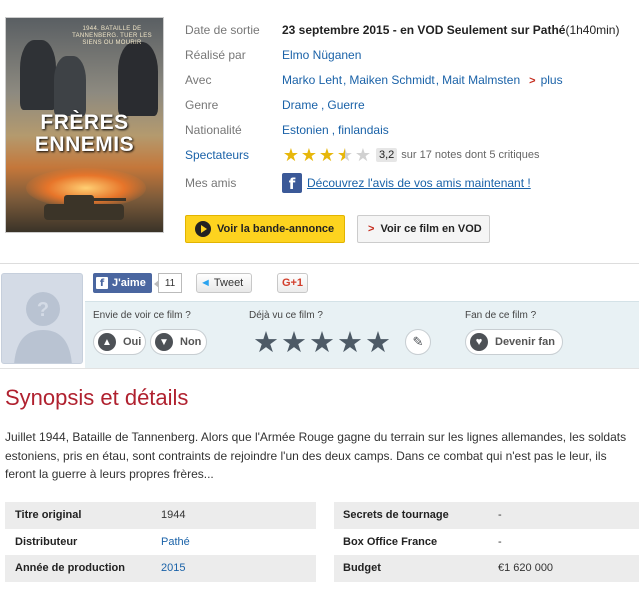  Describe the element at coordinates (387, 155) in the screenshot. I see `spectator-score: 3,2` at that location.